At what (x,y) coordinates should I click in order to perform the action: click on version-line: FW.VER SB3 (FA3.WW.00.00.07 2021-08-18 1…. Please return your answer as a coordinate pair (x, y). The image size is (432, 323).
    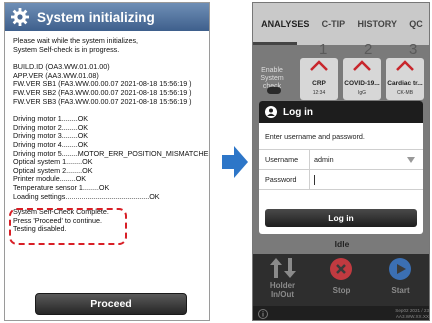
    Looking at the image, I should click on (102, 101).